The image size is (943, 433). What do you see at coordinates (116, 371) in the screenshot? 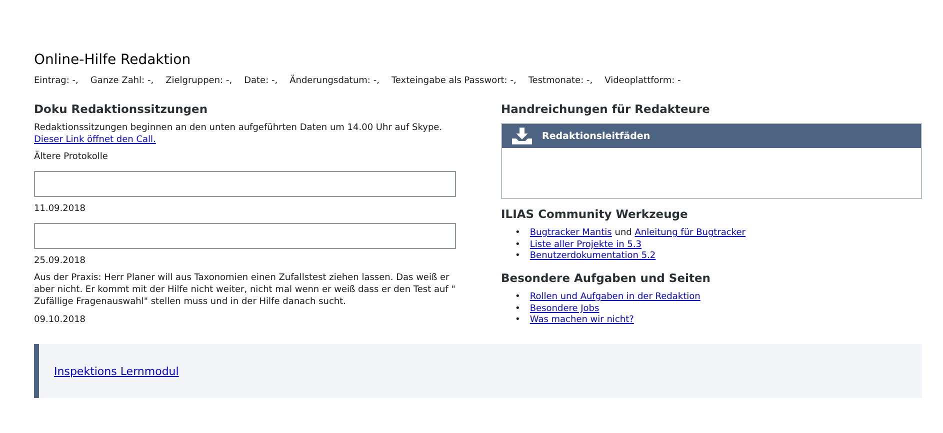
I see `module-link: Inspektions Lernmodul` at bounding box center [116, 371].